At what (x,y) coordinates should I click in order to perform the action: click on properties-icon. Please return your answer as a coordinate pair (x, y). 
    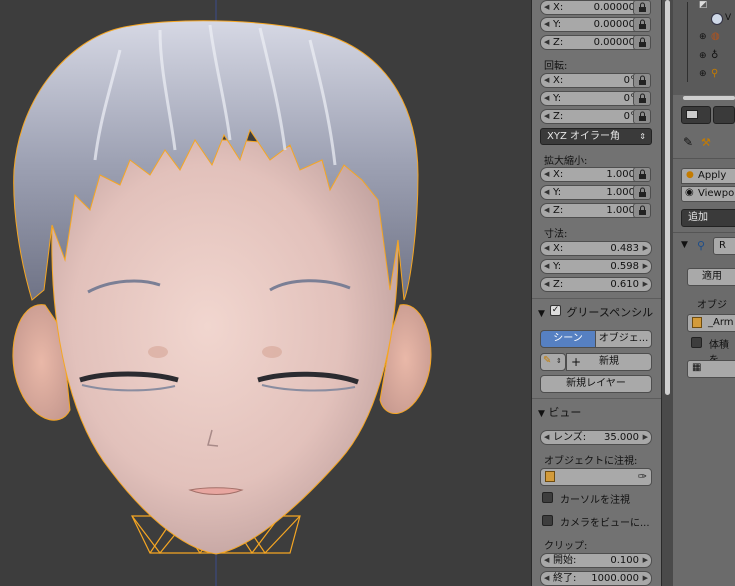
    Looking at the image, I should click on (692, 114).